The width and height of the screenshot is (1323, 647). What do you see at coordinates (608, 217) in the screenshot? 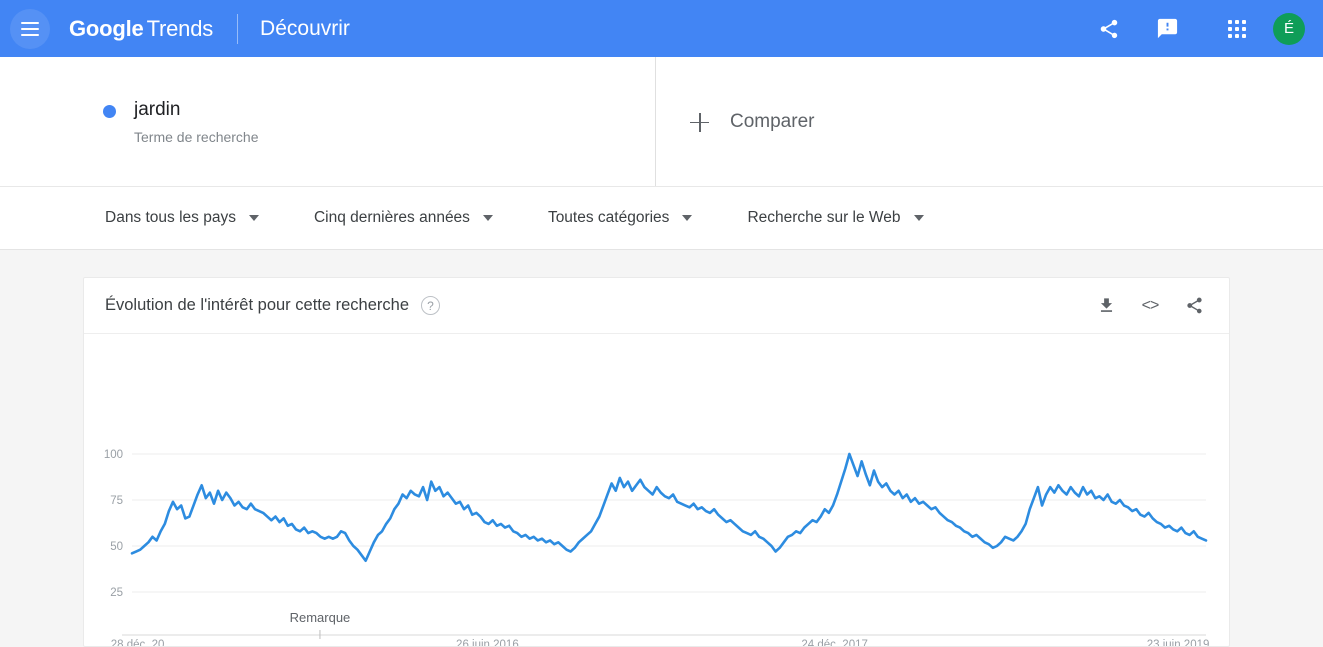
I see `filter-category-label: Toutes catégories` at bounding box center [608, 217].